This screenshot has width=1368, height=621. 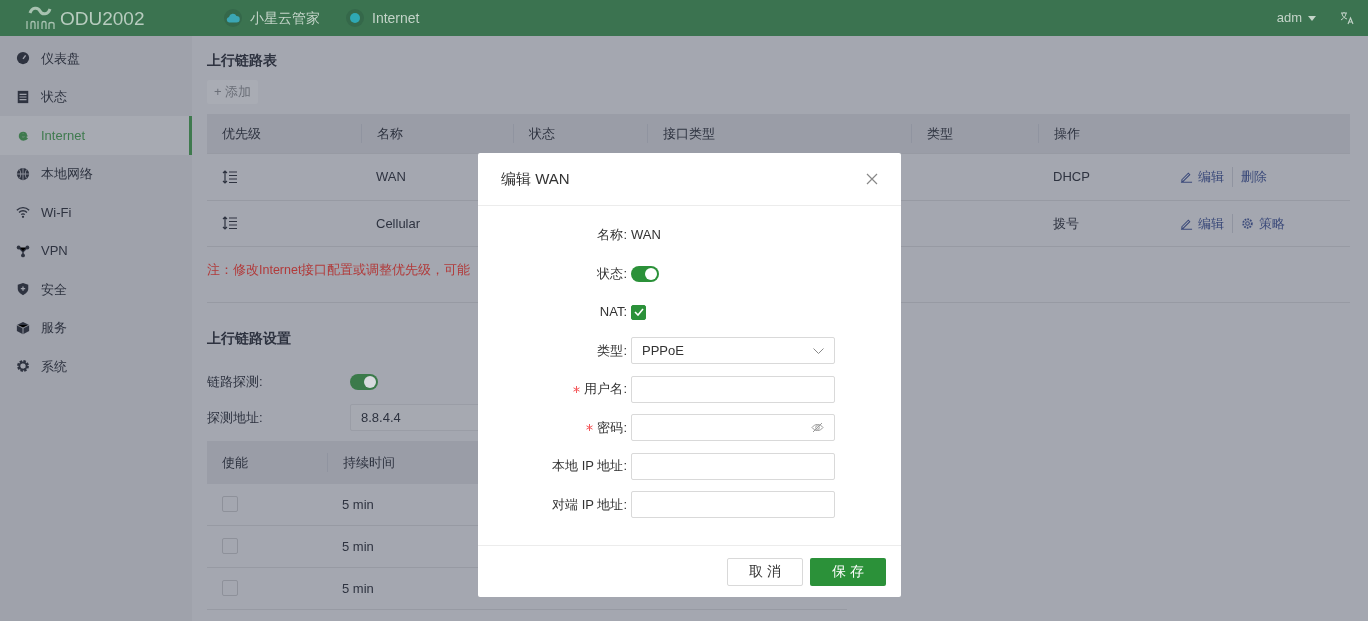 What do you see at coordinates (398, 223) in the screenshot?
I see `table-cell: Cellular` at bounding box center [398, 223].